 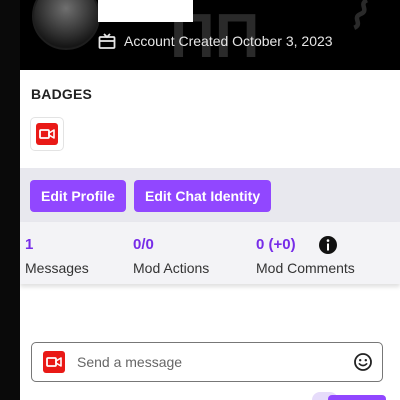 What do you see at coordinates (66, 25) in the screenshot?
I see `avatar` at bounding box center [66, 25].